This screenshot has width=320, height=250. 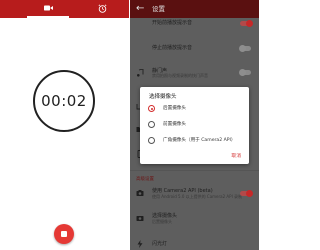 I want to click on setting-title: 停止前播放提示音, so click(x=172, y=47).